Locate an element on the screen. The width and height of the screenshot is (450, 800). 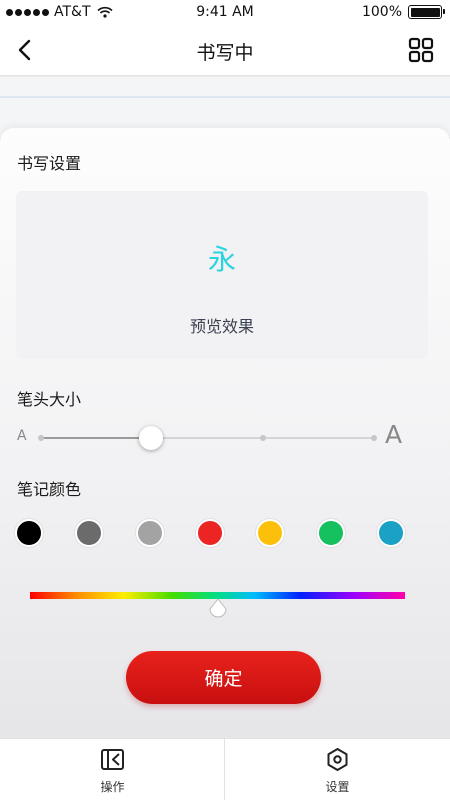
tab-settings-label: 设置 is located at coordinates (337, 787).